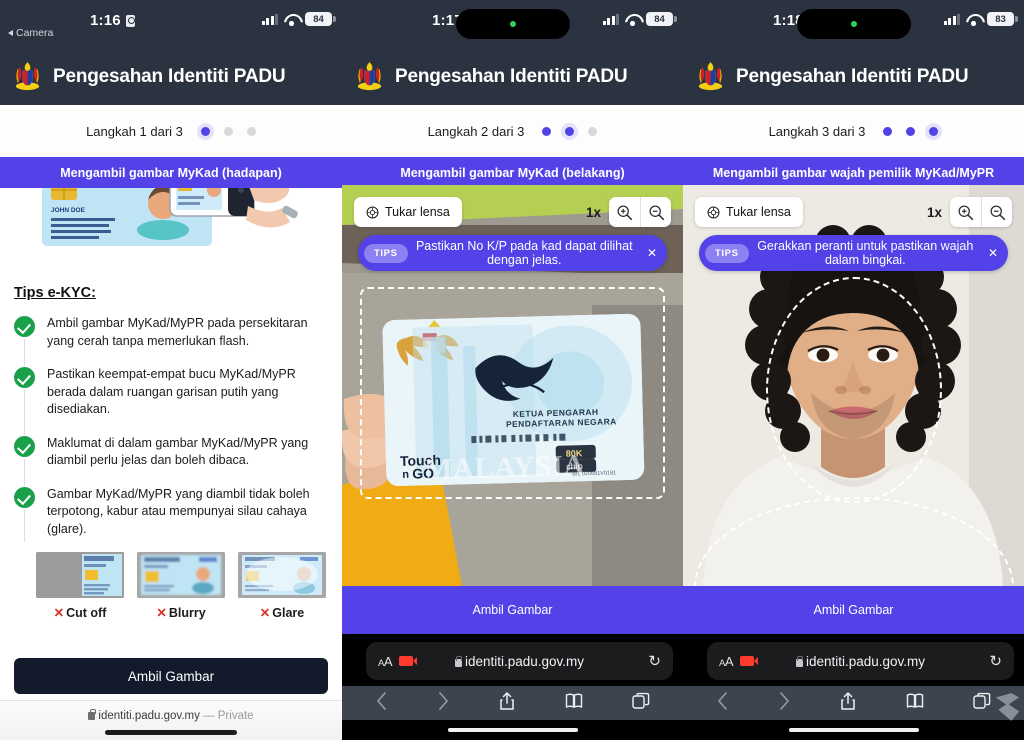 The width and height of the screenshot is (1024, 740). I want to click on camera-controls-2: Tukar lensa 1x, so click(512, 212).